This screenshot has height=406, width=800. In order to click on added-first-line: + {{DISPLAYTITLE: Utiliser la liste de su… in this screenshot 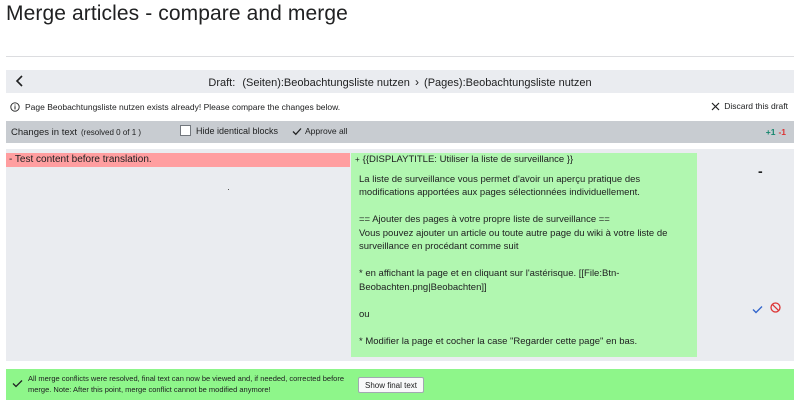, I will do `click(524, 160)`.